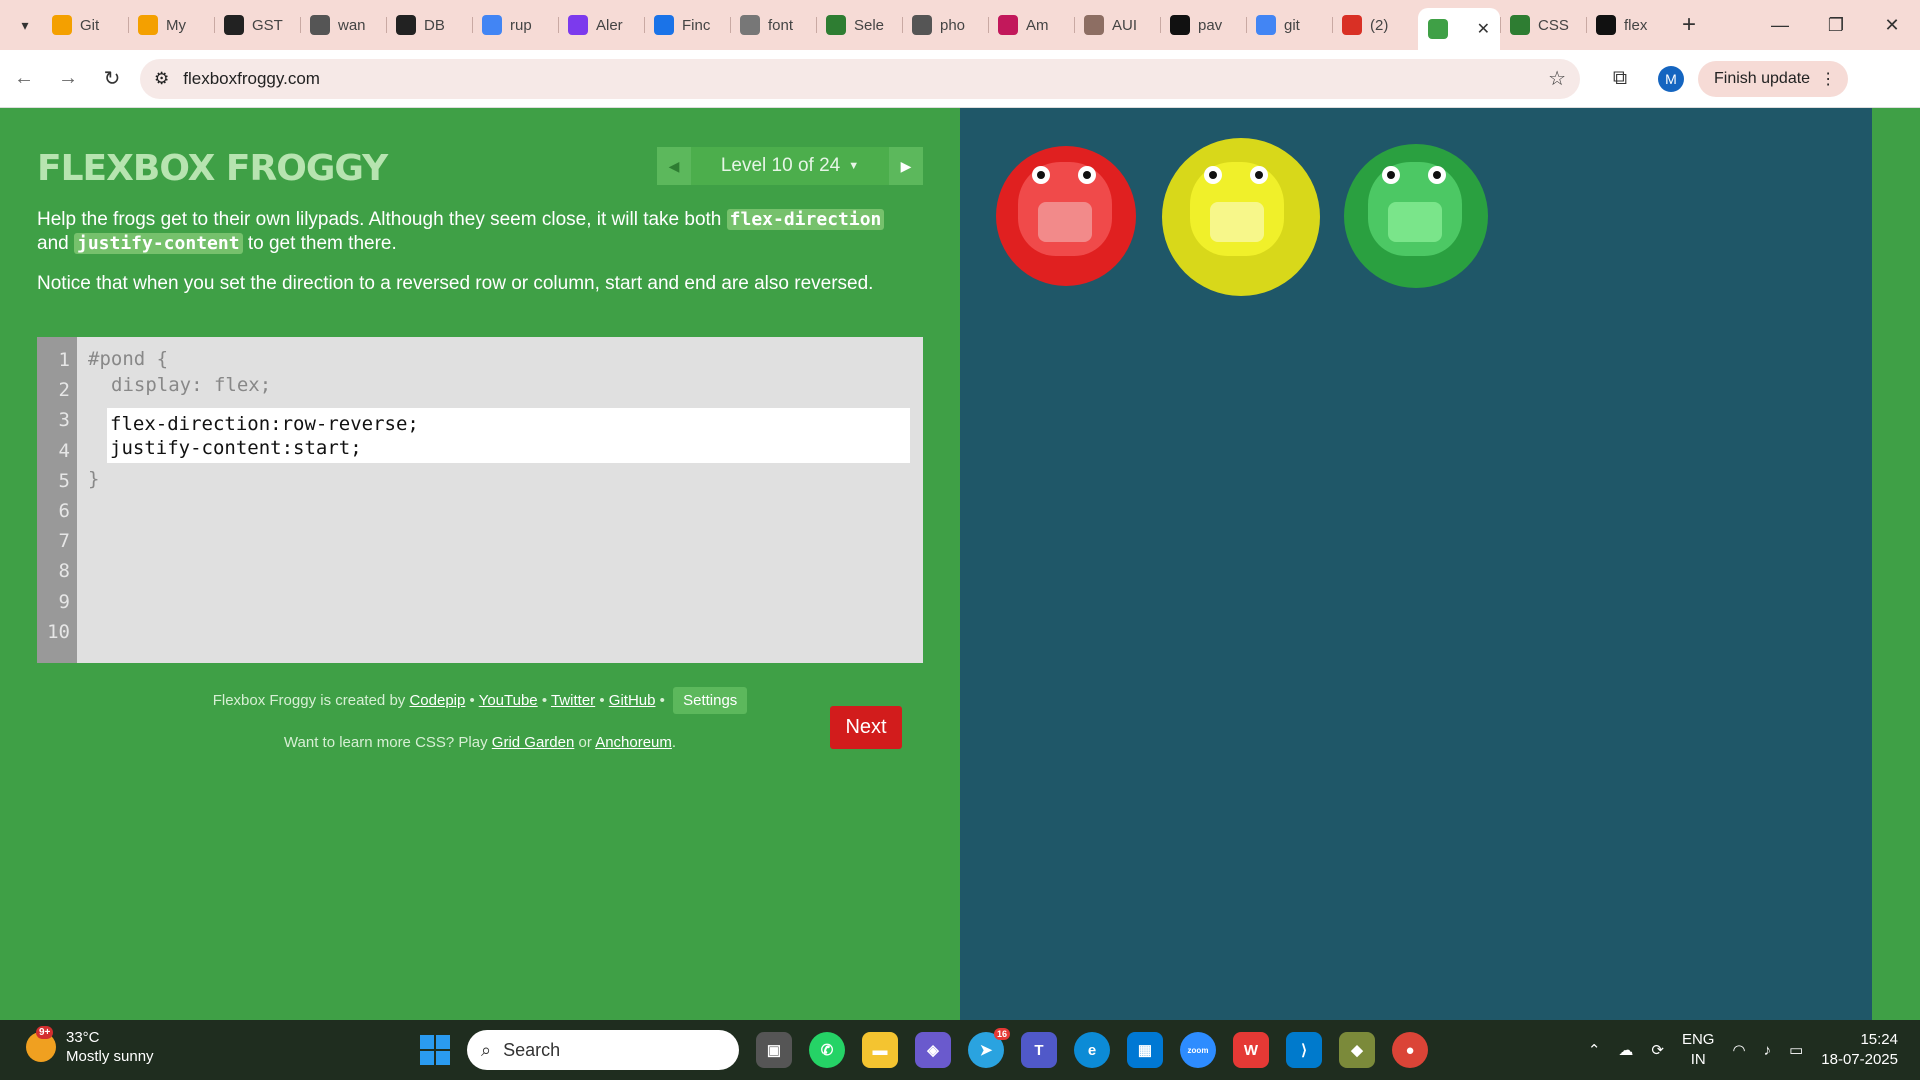  Describe the element at coordinates (128, 359) in the screenshot. I see `code-line-open: #pond {` at that location.